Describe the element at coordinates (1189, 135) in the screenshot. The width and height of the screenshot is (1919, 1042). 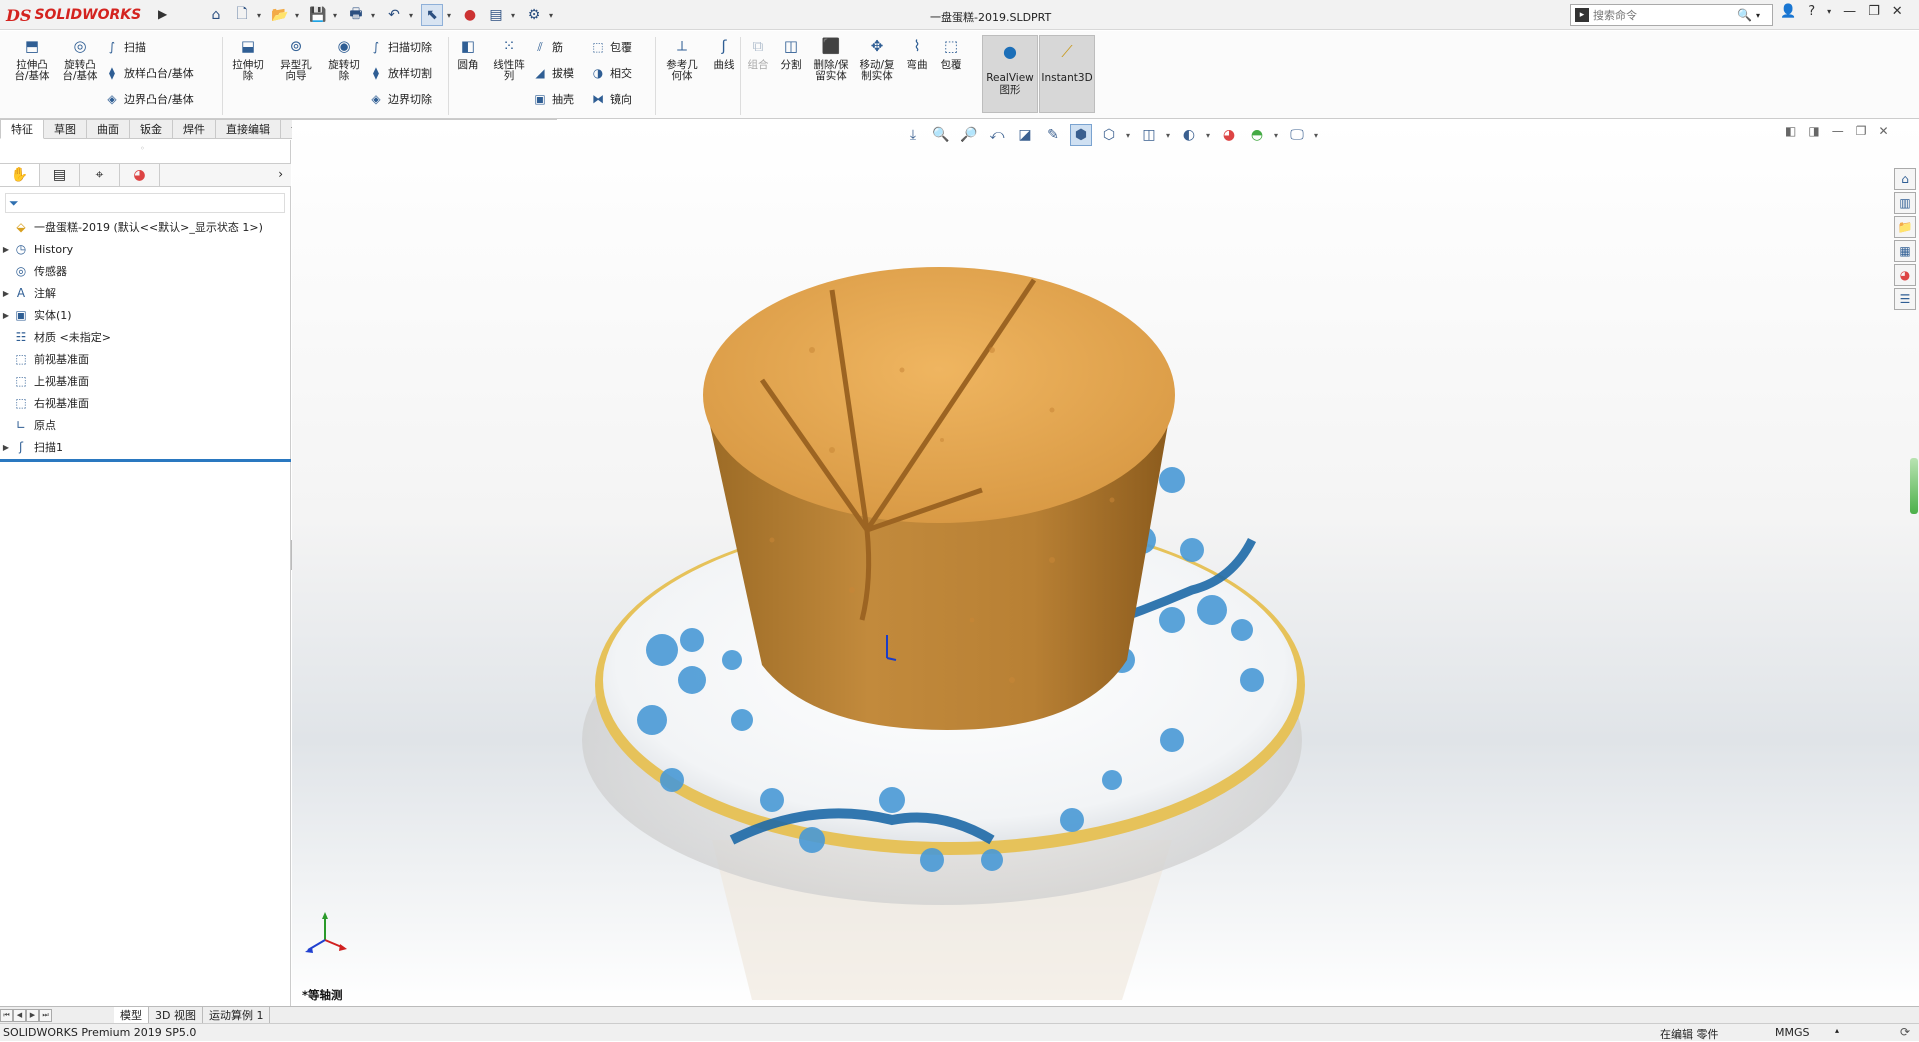
I see `edit-appearance-icon: ◐` at that location.